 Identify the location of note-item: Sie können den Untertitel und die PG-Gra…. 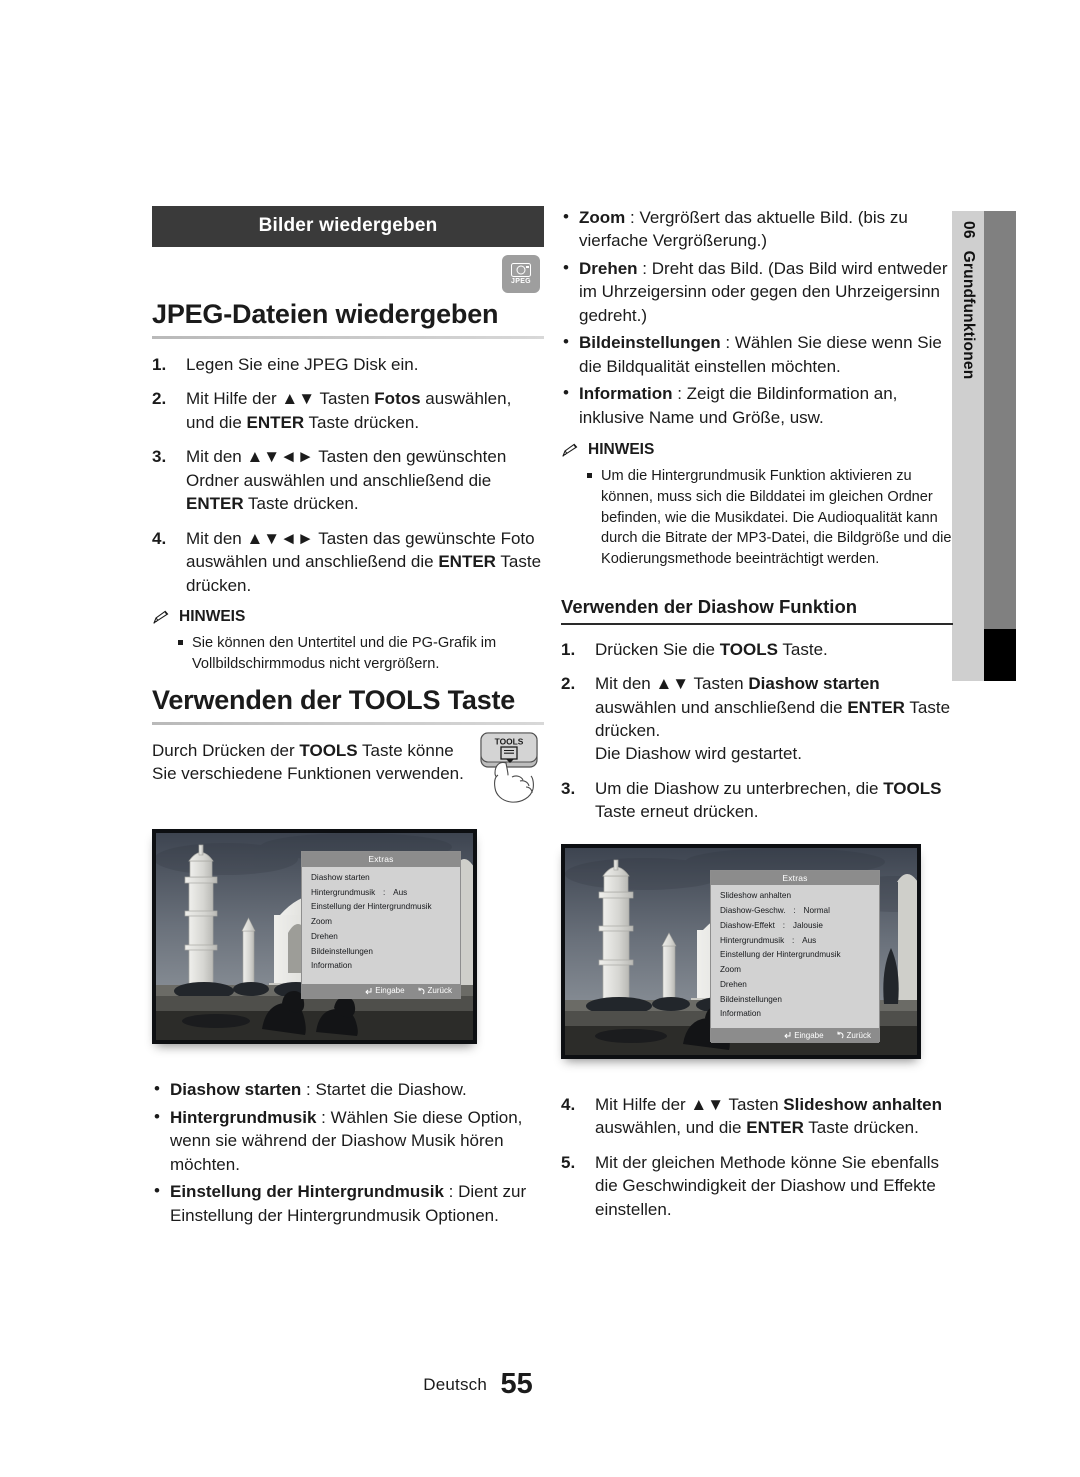
(361, 653).